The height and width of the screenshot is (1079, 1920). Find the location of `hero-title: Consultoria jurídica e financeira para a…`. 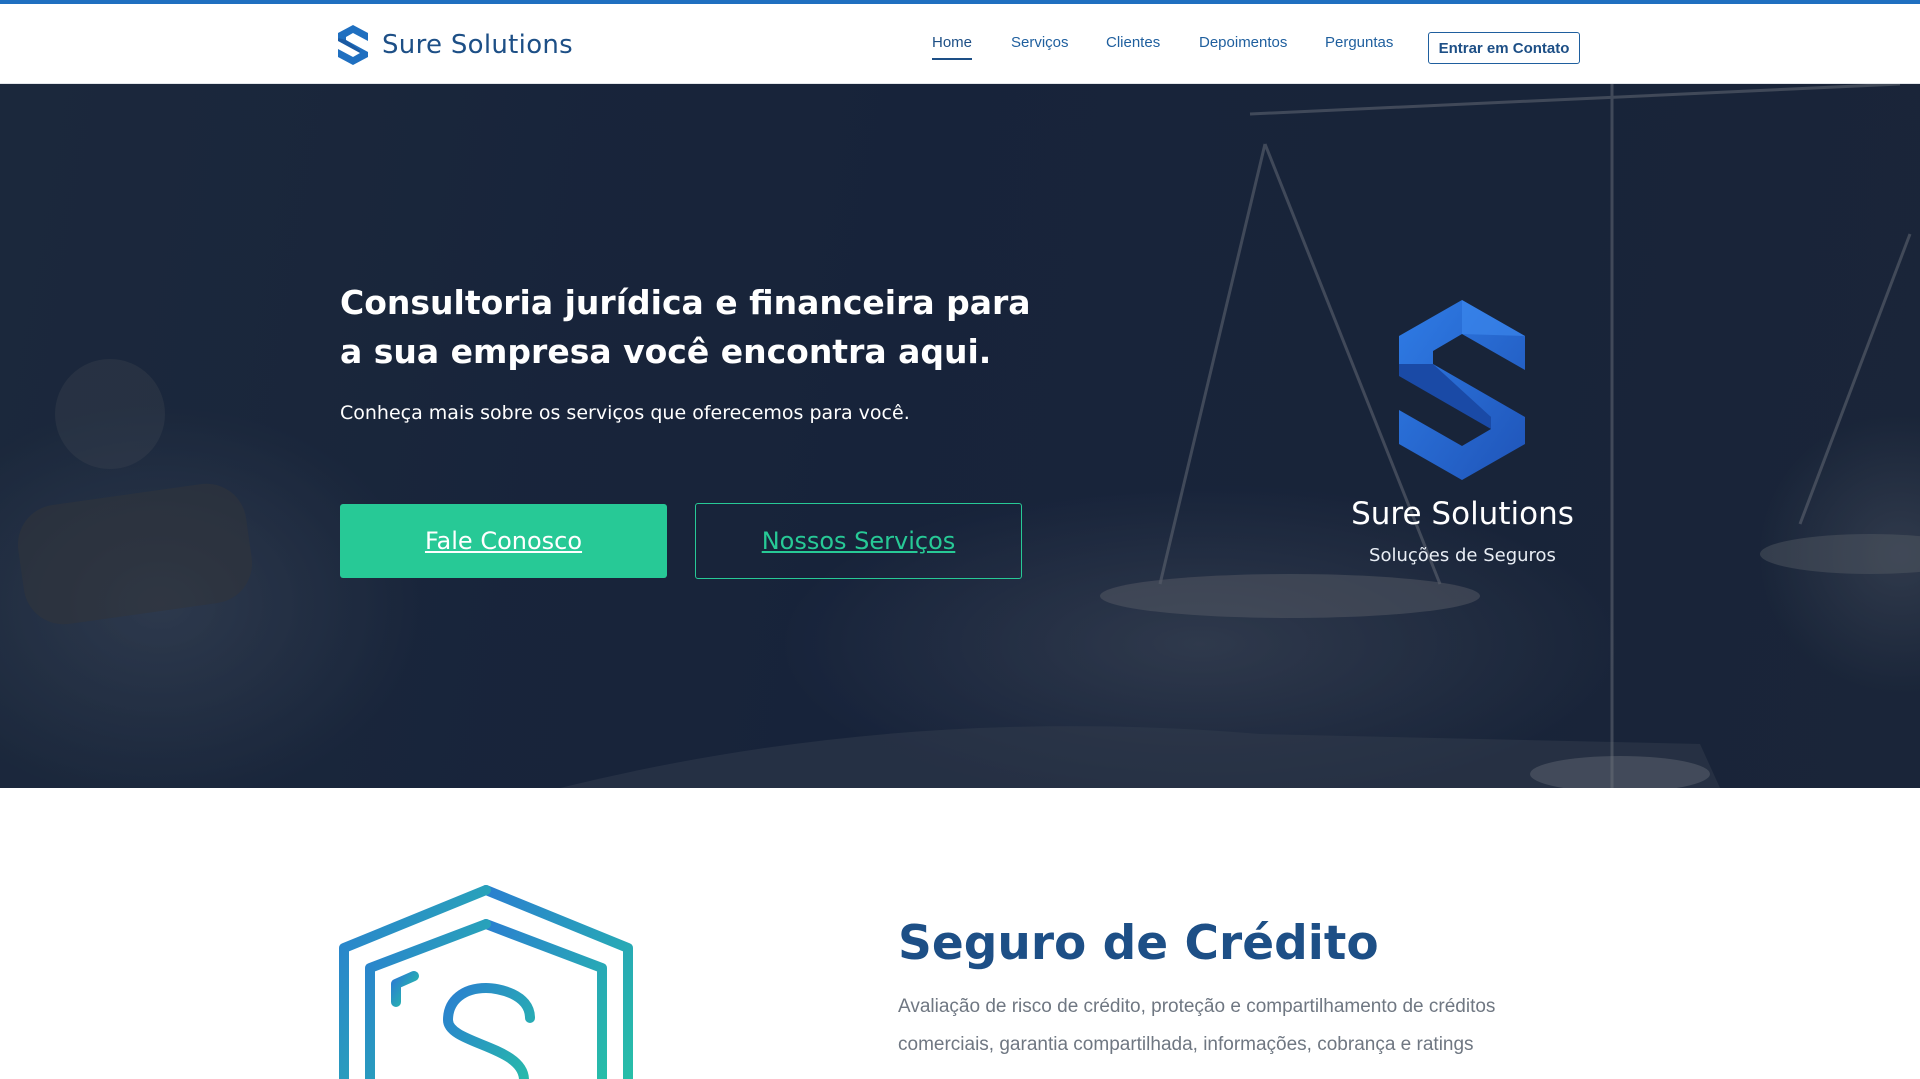

hero-title: Consultoria jurídica e financeira para a… is located at coordinates (685, 327).